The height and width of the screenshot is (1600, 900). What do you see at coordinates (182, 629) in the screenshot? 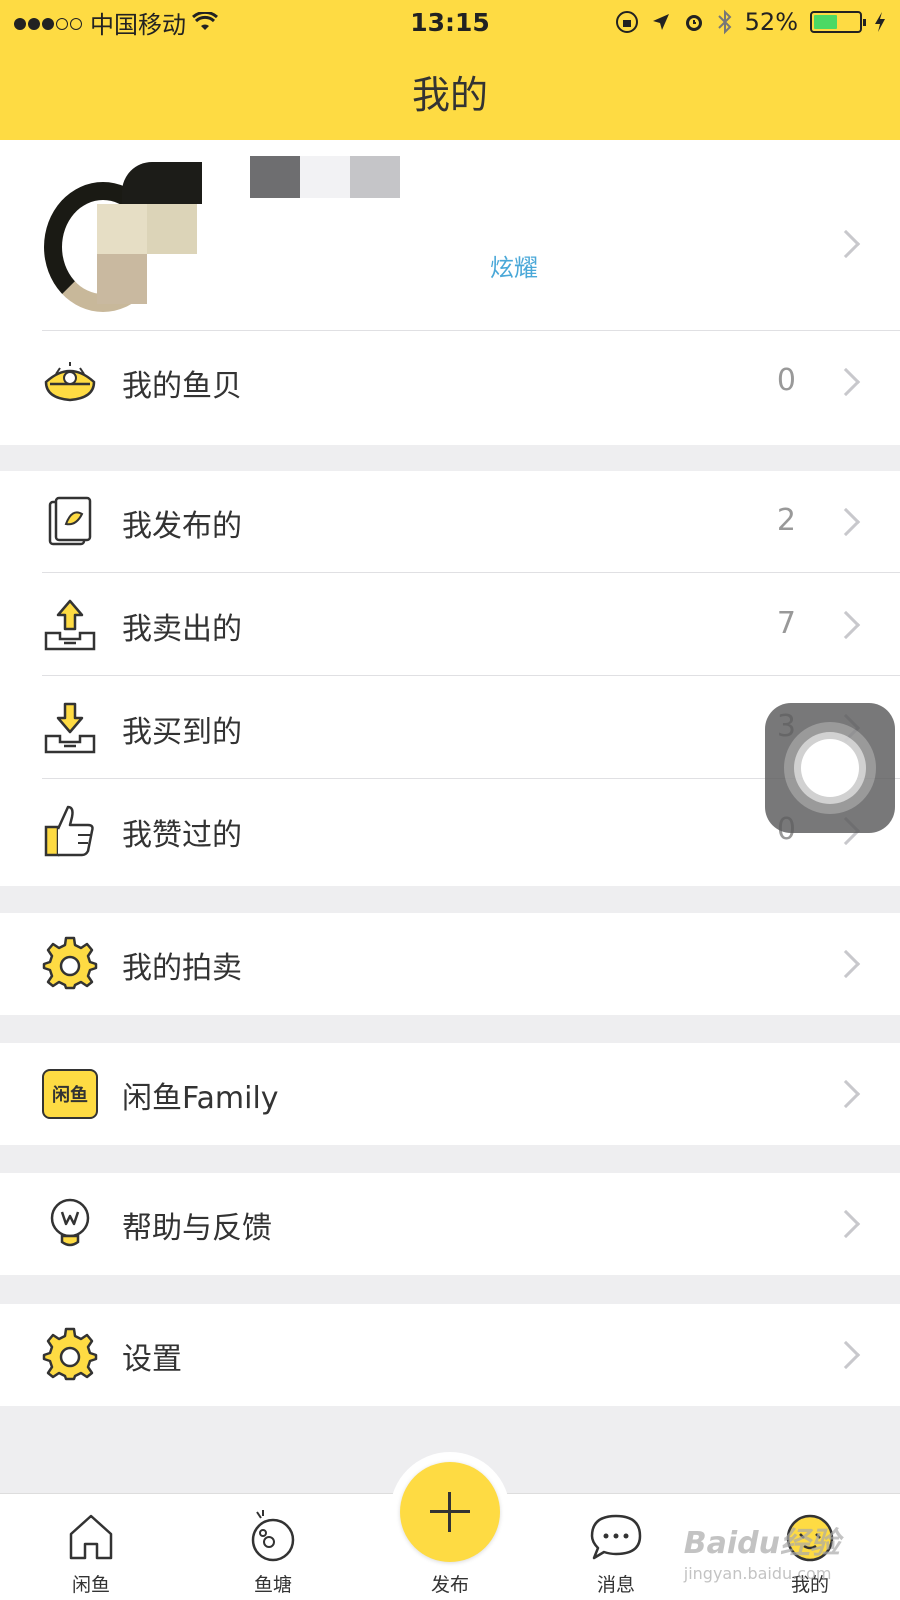
I see `sold-label: 我卖出的` at bounding box center [182, 629].